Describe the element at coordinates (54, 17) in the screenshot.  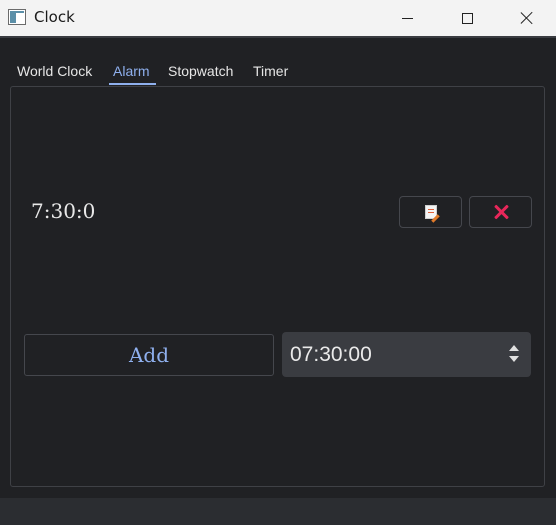
I see `window-title: Clock` at that location.